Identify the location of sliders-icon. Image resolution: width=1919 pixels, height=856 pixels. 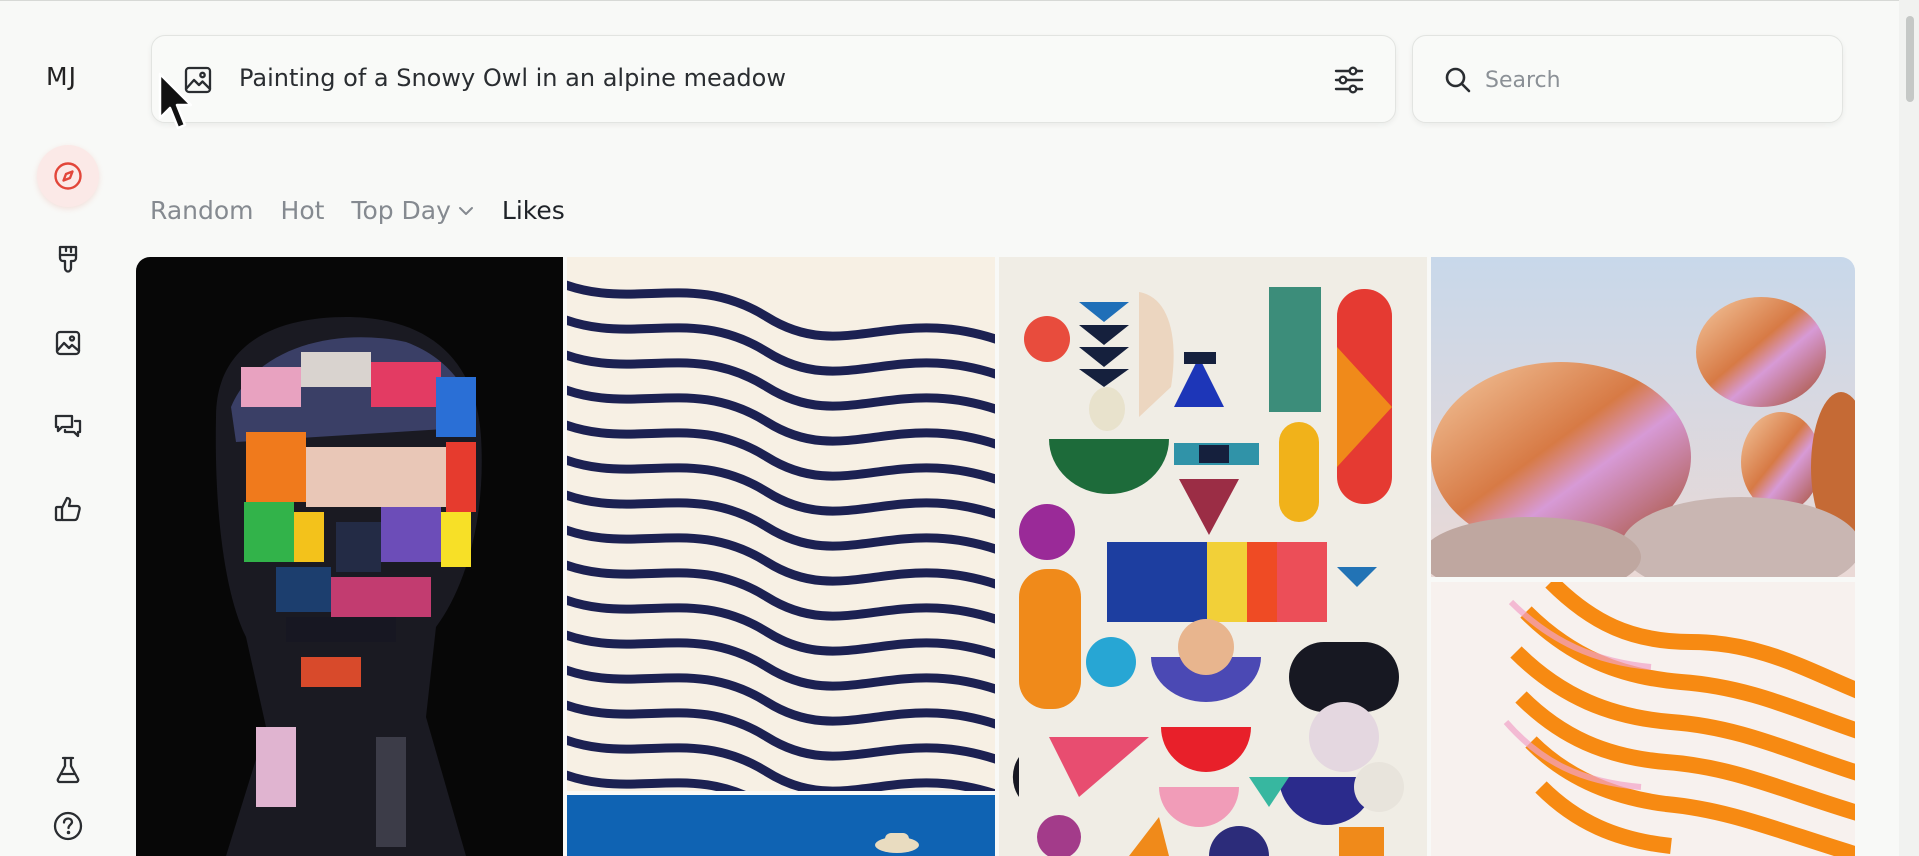
(1349, 80).